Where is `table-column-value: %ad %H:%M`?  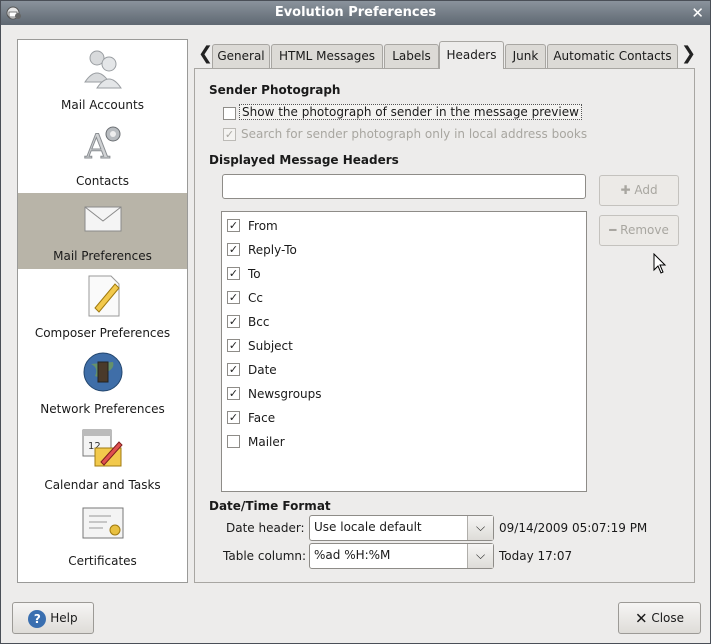 table-column-value: %ad %H:%M is located at coordinates (352, 555).